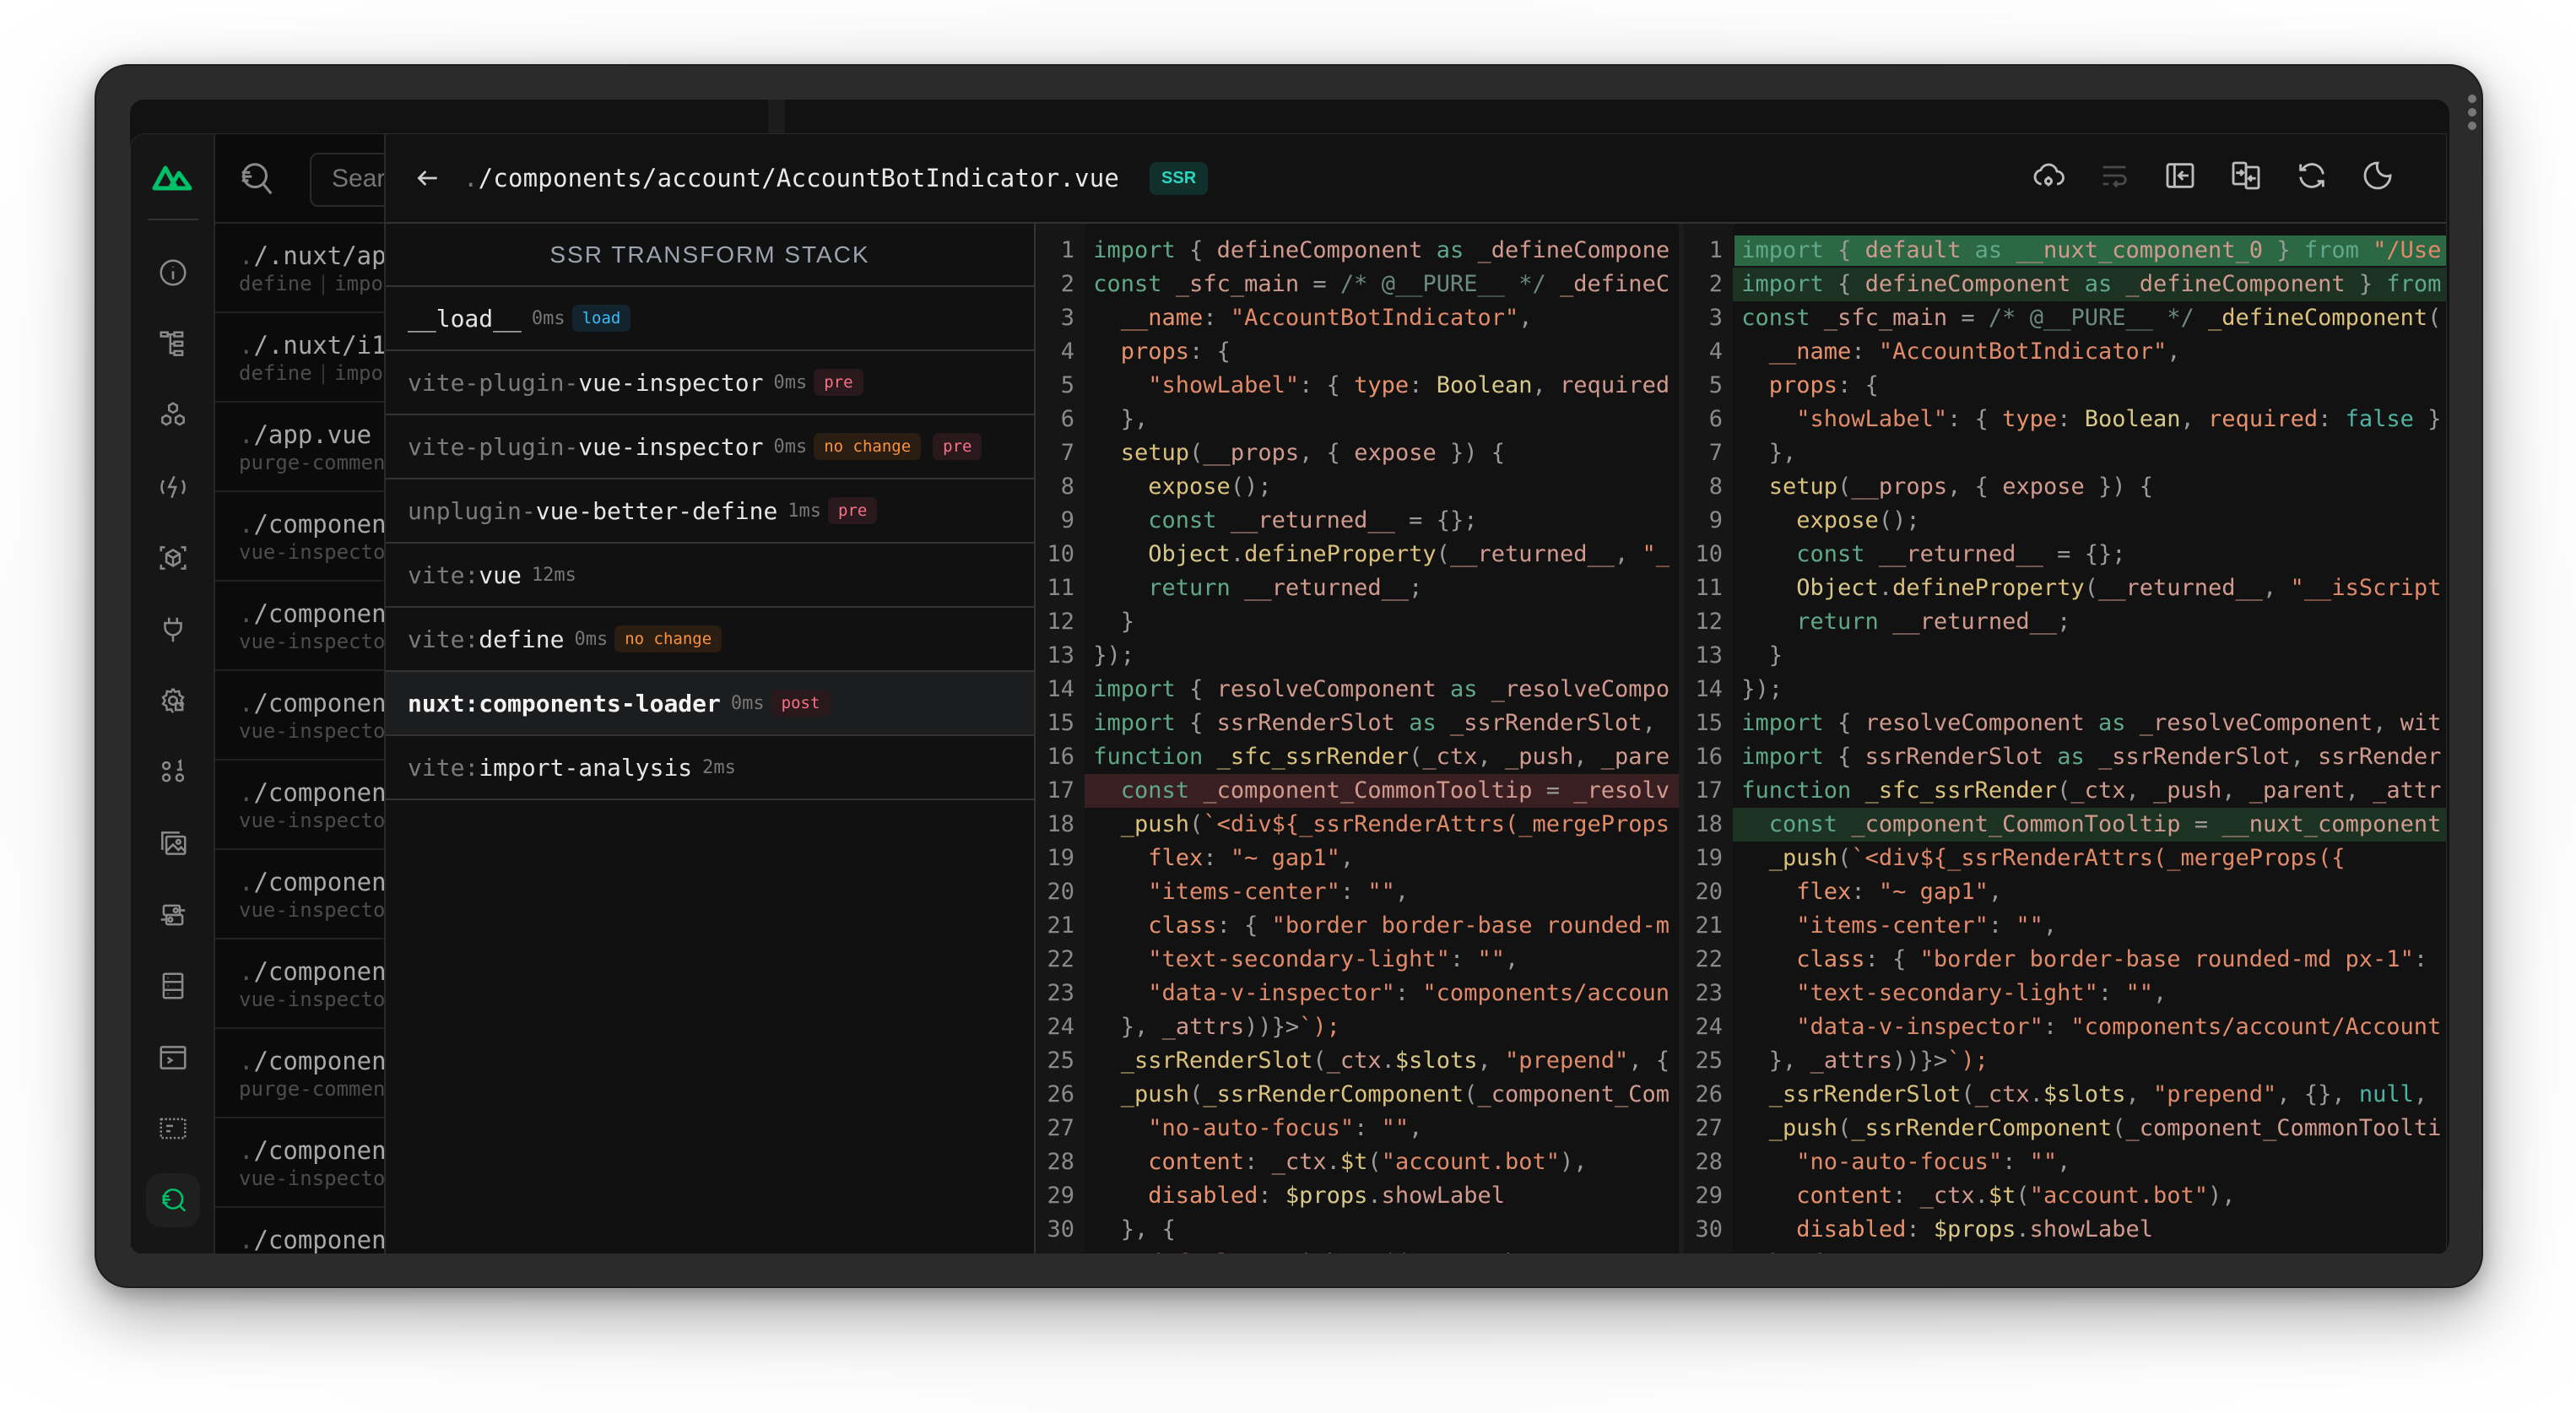 This screenshot has width=2576, height=1413. Describe the element at coordinates (2312, 175) in the screenshot. I see `refresh-button` at that location.